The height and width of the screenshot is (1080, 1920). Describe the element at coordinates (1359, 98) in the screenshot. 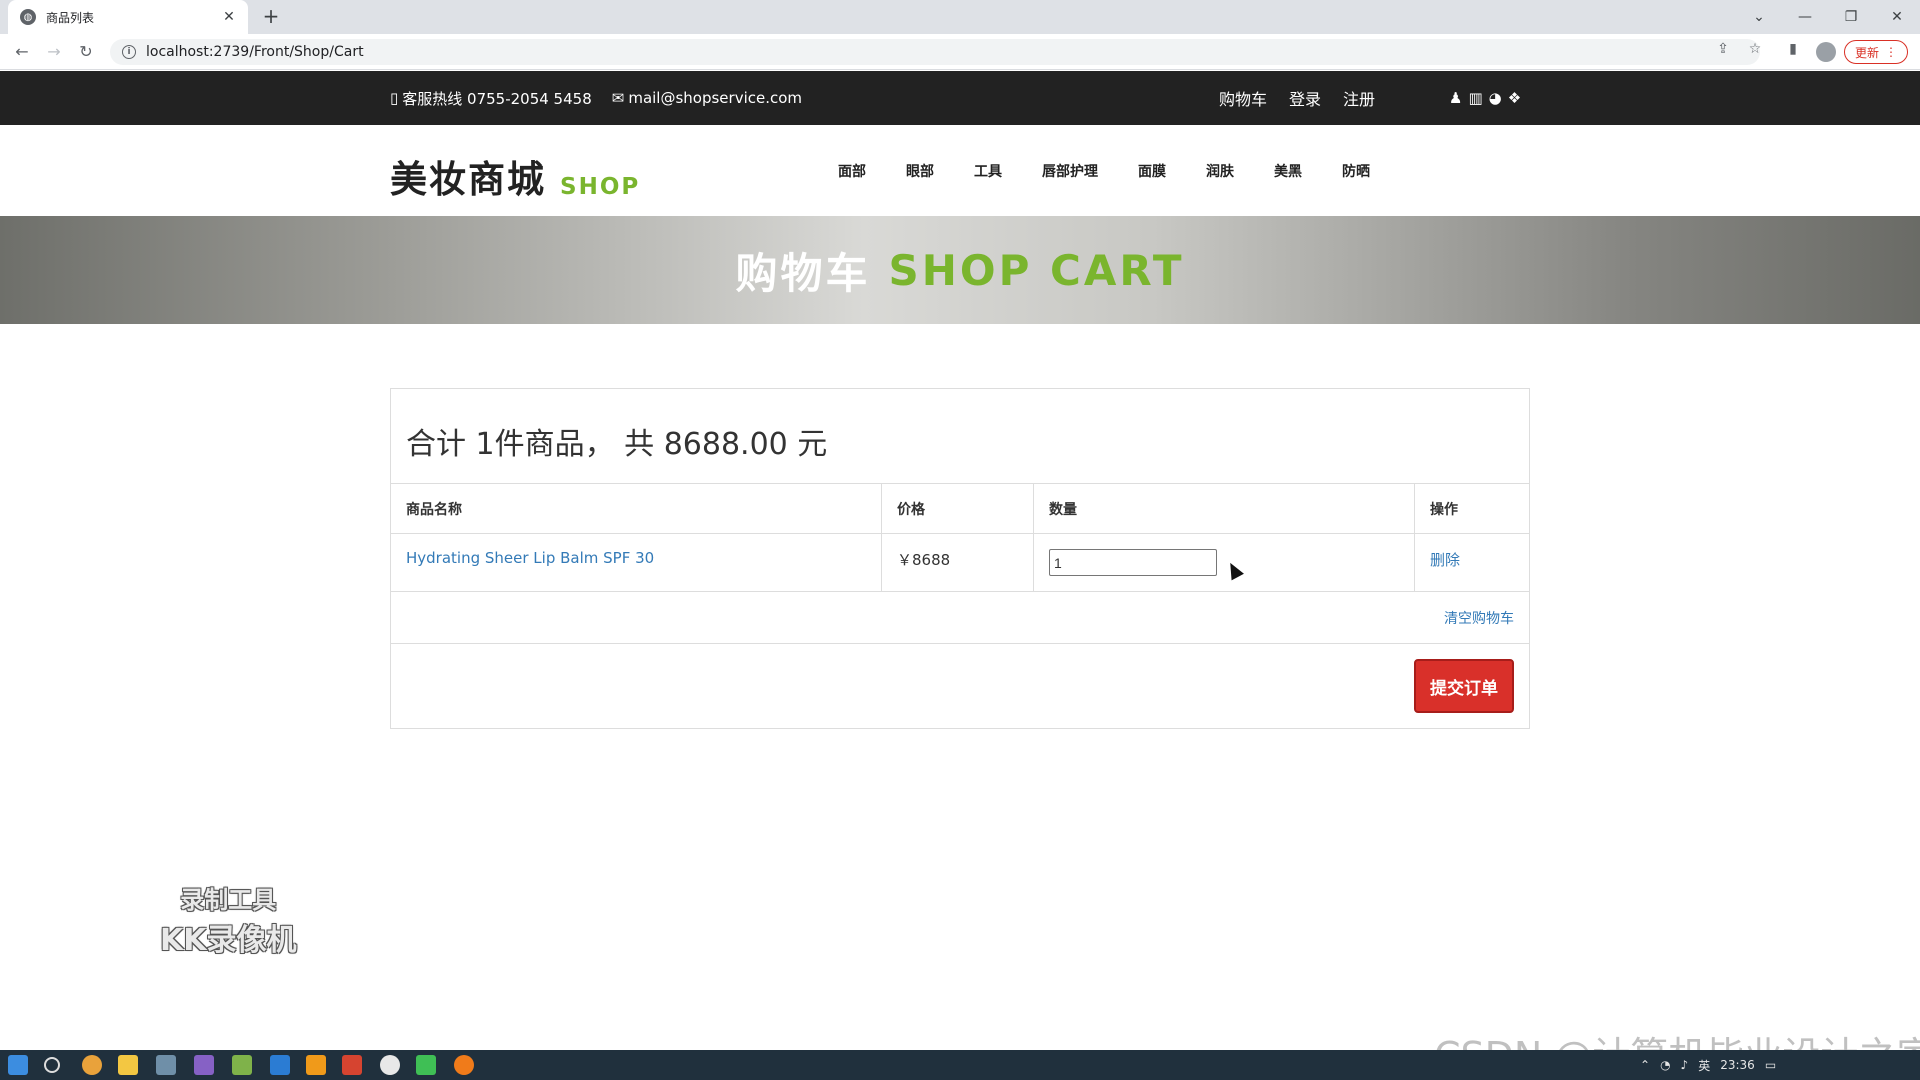

I see `register-link: 注册` at that location.